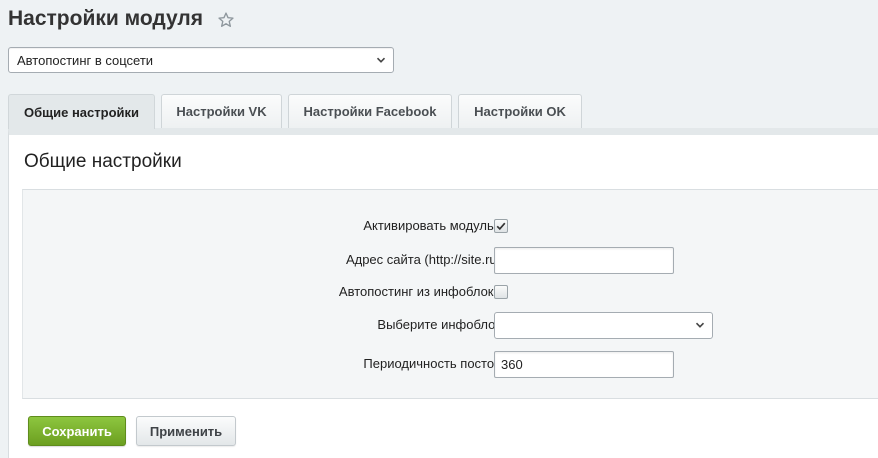 This screenshot has height=458, width=878. I want to click on post-period-input, so click(584, 364).